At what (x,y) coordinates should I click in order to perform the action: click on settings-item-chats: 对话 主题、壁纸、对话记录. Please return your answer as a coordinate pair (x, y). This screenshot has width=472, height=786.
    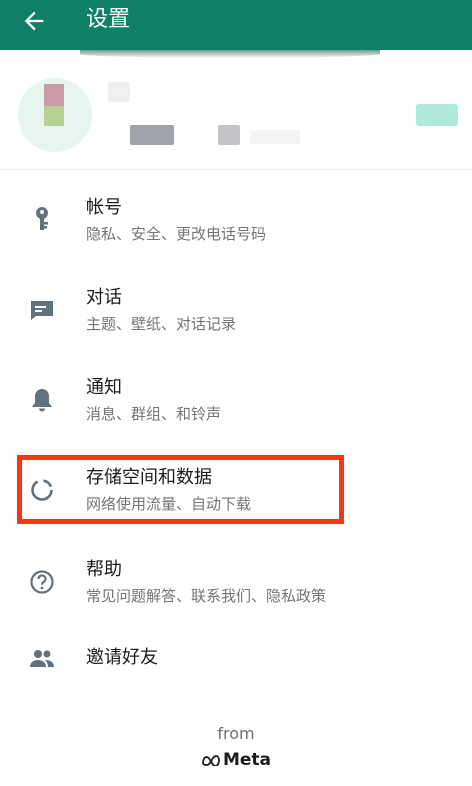
    Looking at the image, I should click on (236, 317).